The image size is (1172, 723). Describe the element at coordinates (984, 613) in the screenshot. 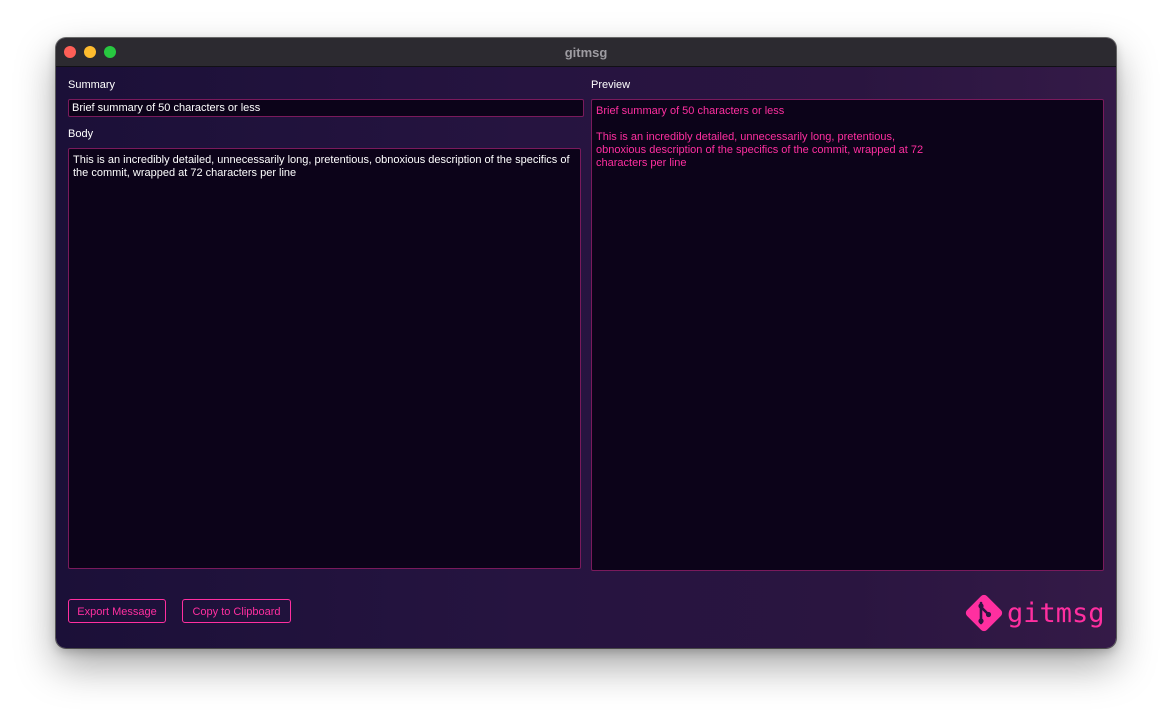

I see `git-diamond-icon` at that location.